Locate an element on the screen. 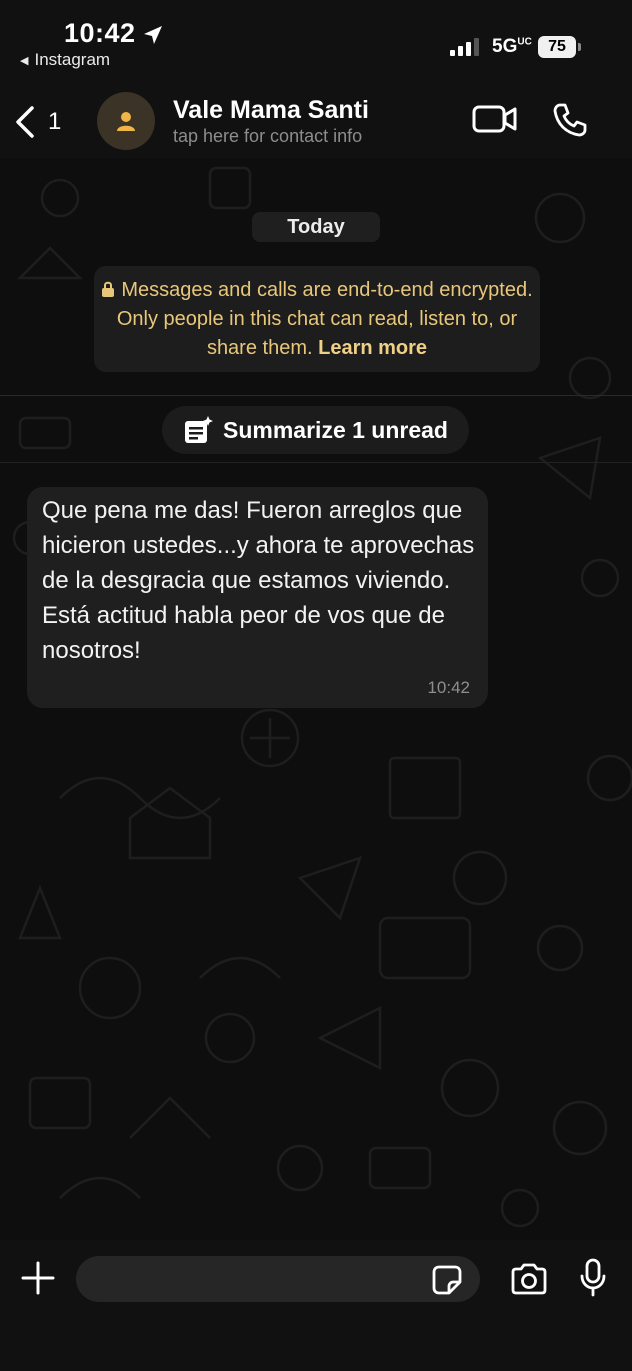  plus-icon is located at coordinates (38, 1278).